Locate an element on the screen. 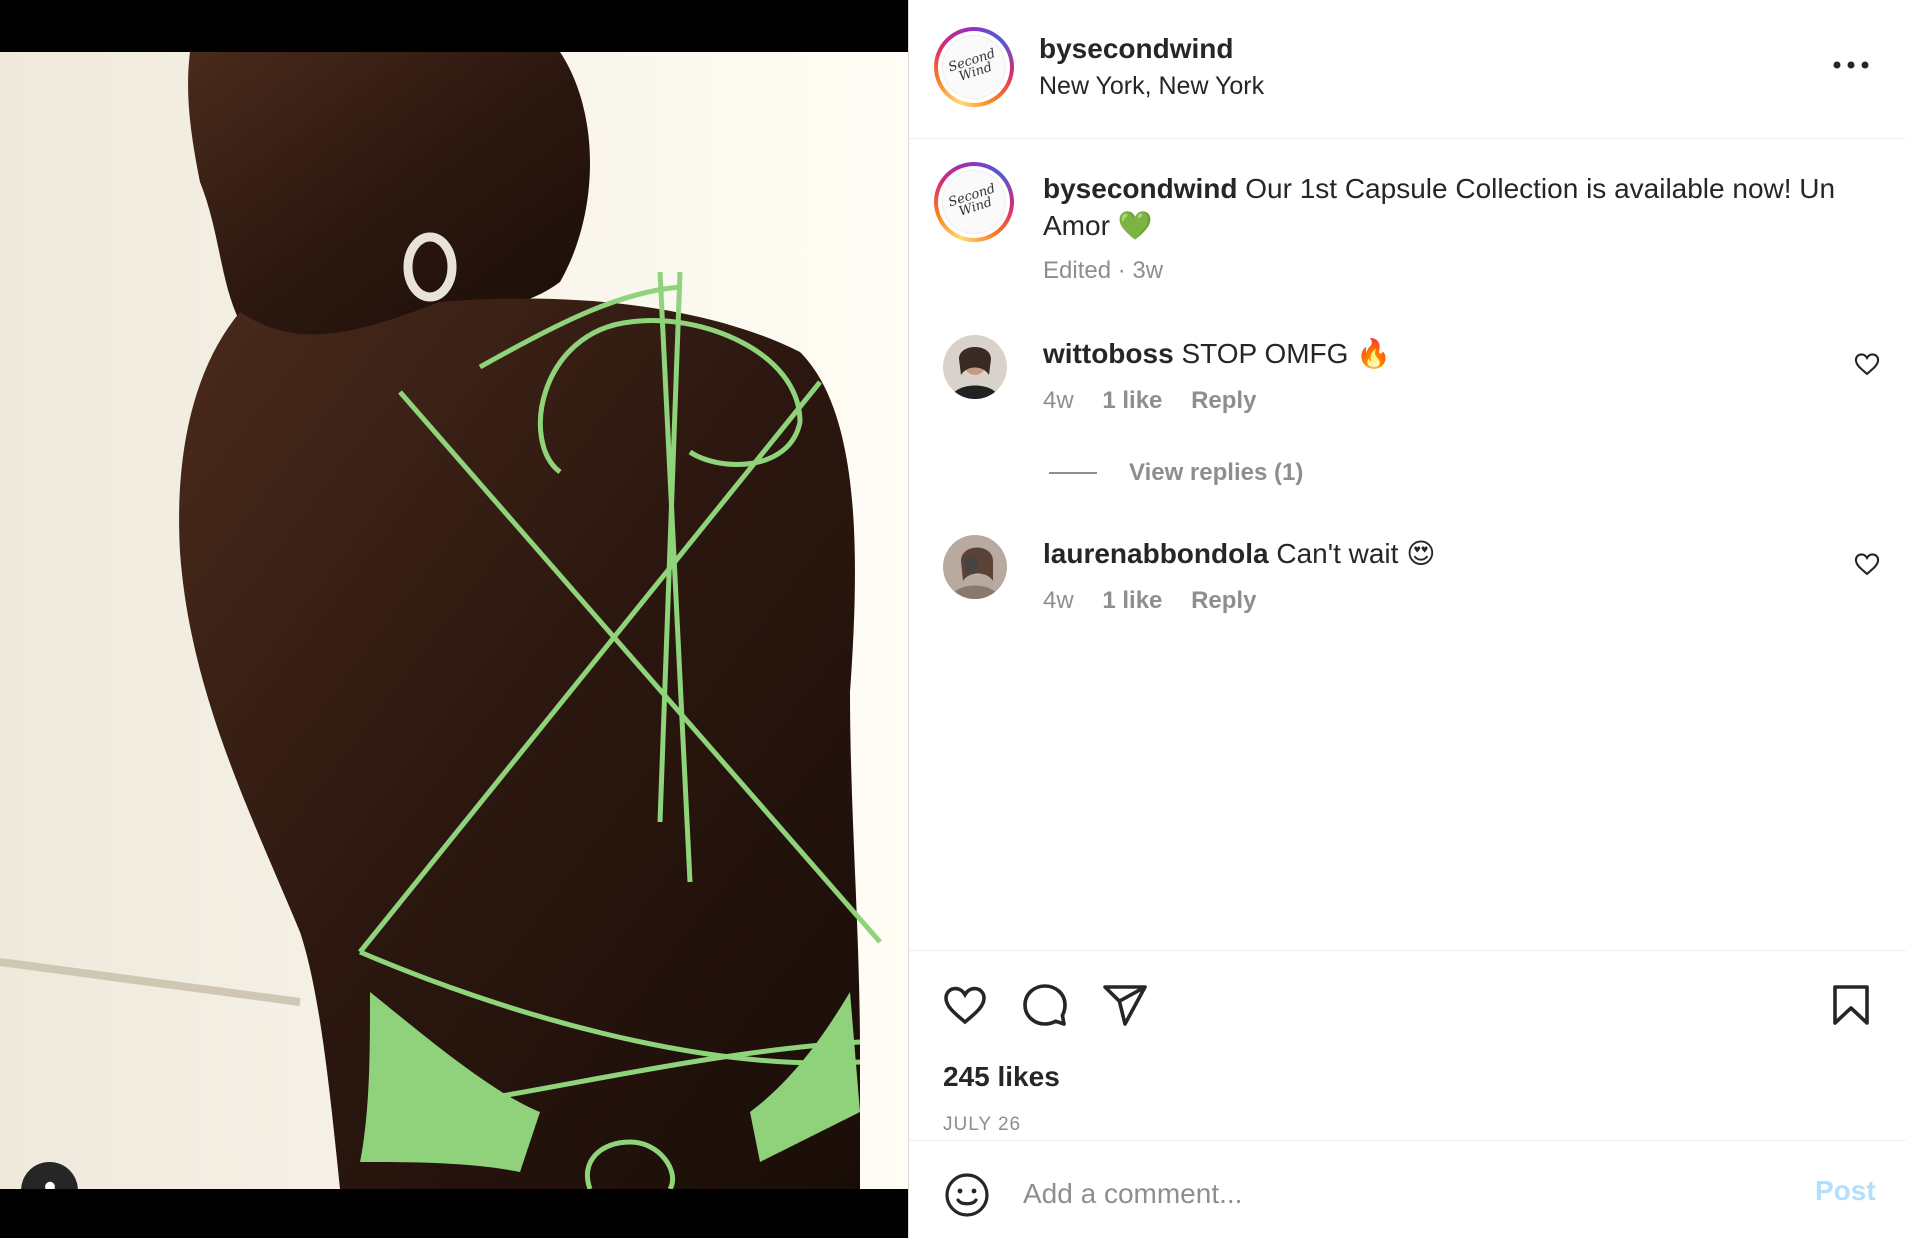  comment-button is located at coordinates (1045, 1005).